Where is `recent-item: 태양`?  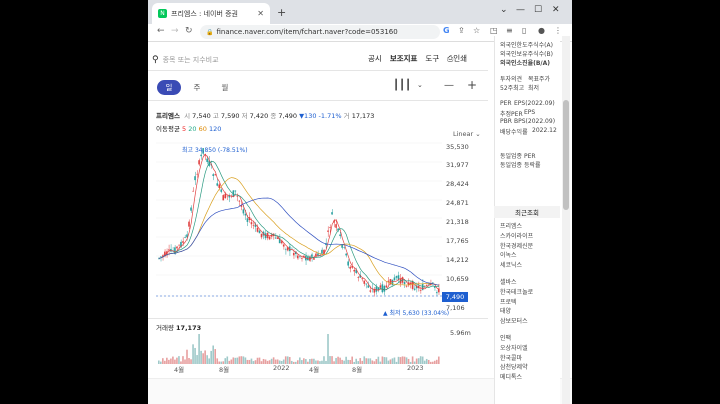 recent-item: 태양 is located at coordinates (516, 312).